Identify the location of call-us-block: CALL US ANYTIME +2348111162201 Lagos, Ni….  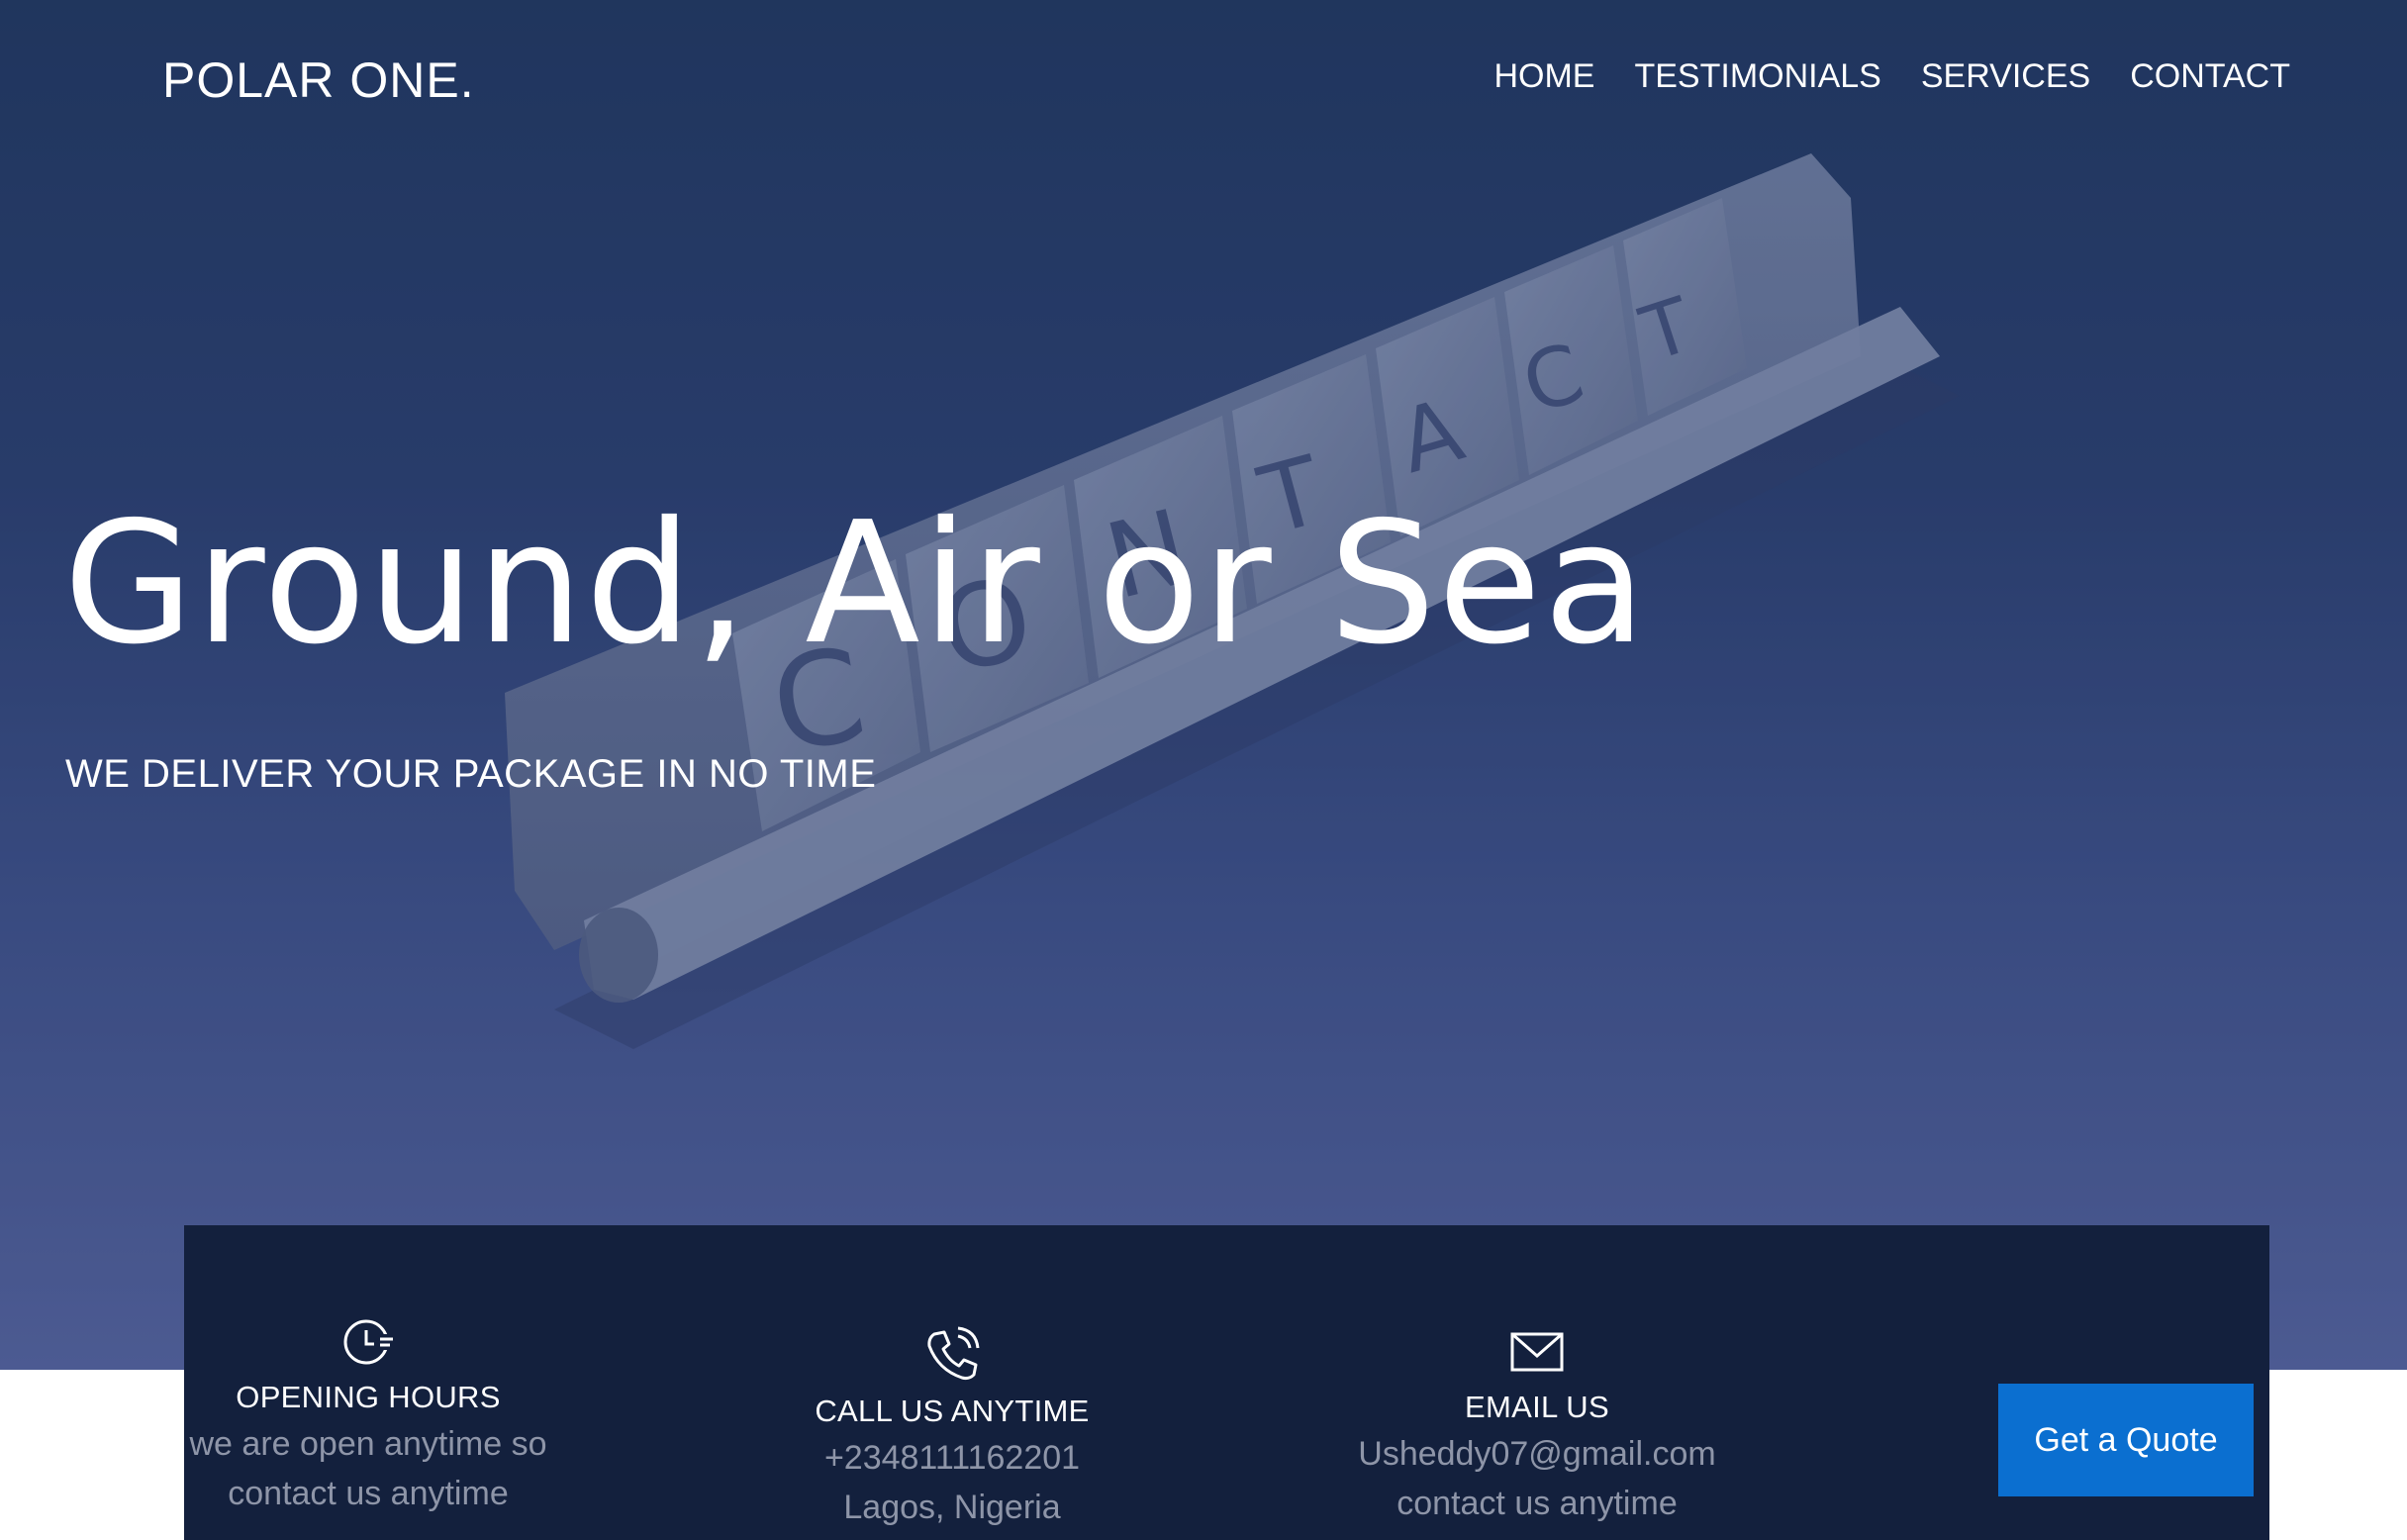
(952, 1428).